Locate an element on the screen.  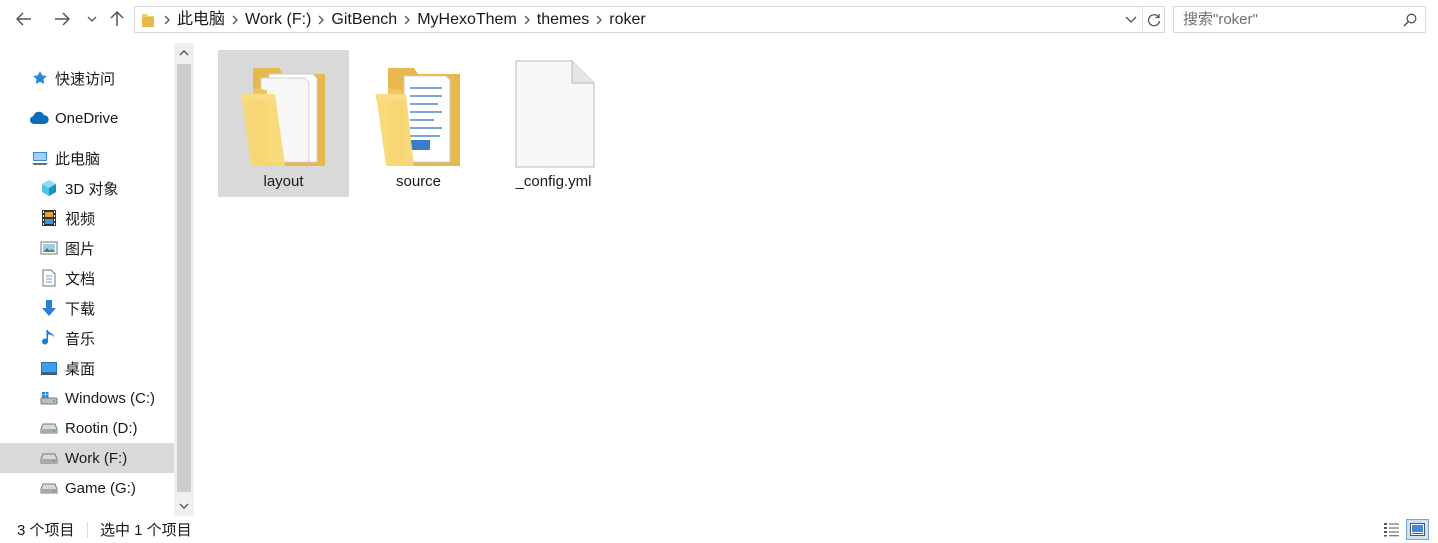
item-count: 3 个项目 is located at coordinates (46, 530).